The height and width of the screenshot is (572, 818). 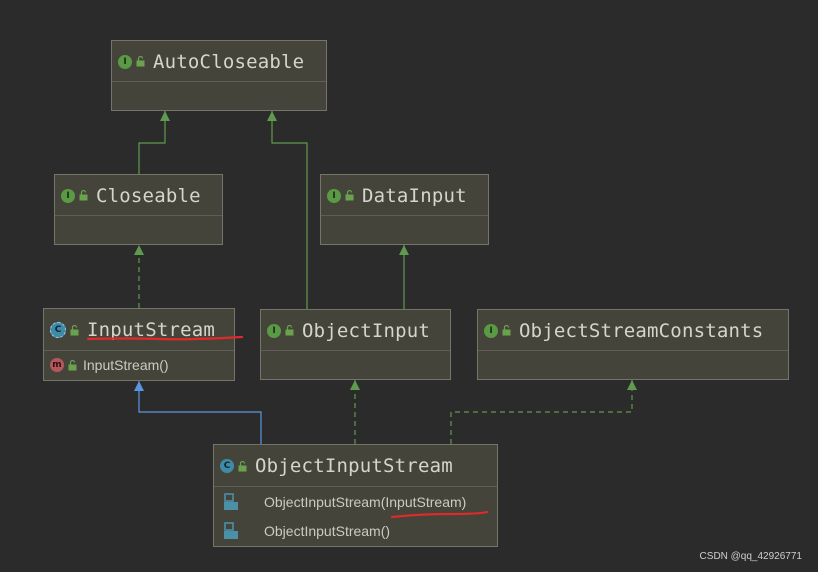 What do you see at coordinates (355, 344) in the screenshot?
I see `node-objectinput: I ObjectInput` at bounding box center [355, 344].